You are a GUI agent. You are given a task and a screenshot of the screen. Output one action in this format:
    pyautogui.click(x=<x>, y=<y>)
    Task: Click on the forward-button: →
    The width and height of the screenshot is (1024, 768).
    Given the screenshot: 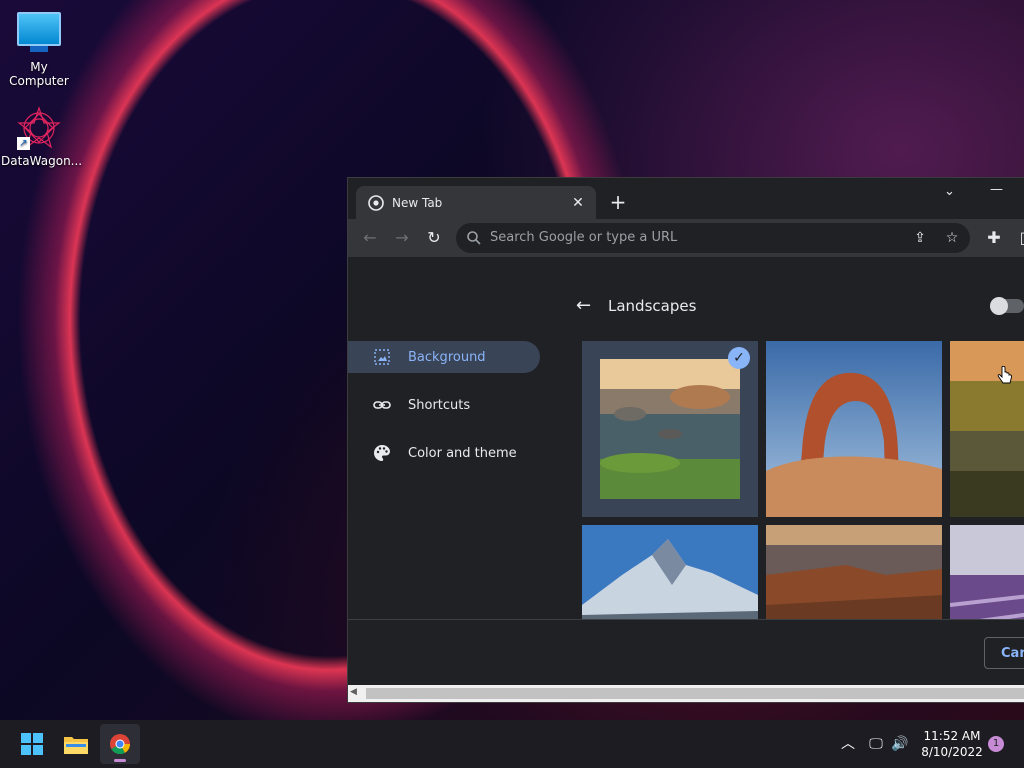 What is the action you would take?
    pyautogui.click(x=402, y=238)
    